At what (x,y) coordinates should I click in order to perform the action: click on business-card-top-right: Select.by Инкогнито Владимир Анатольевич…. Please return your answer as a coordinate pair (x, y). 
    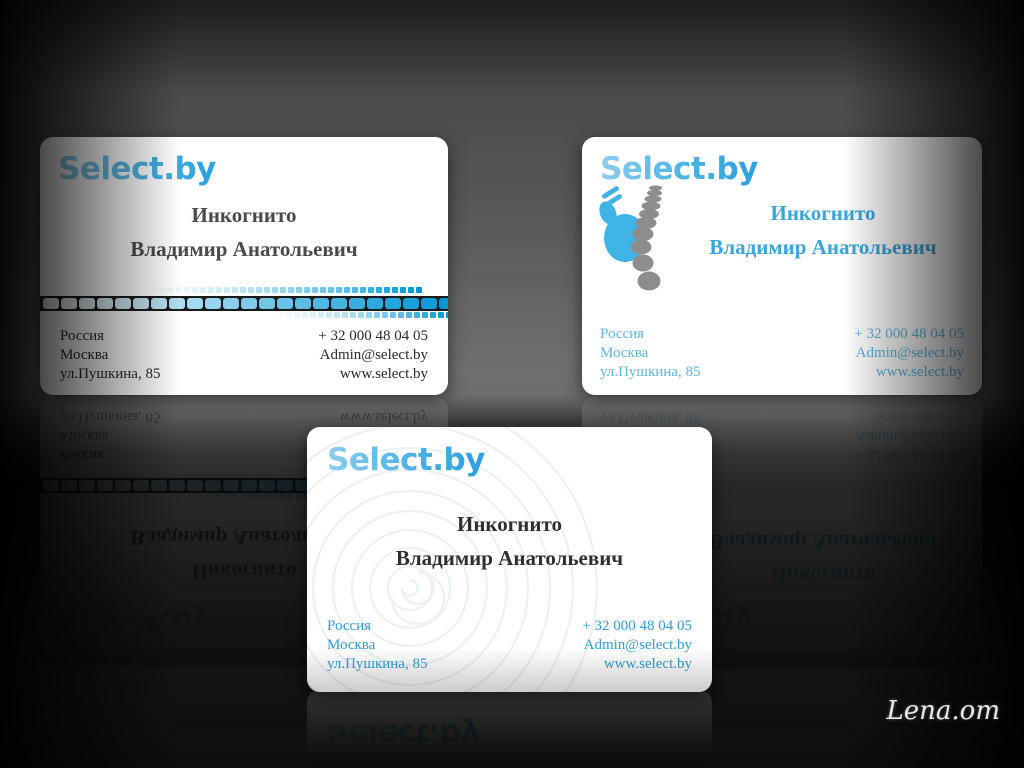
    Looking at the image, I should click on (782, 266).